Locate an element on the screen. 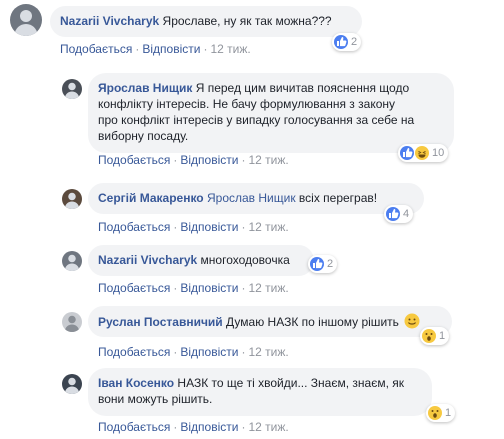  reaction-summary: 10 is located at coordinates (423, 153).